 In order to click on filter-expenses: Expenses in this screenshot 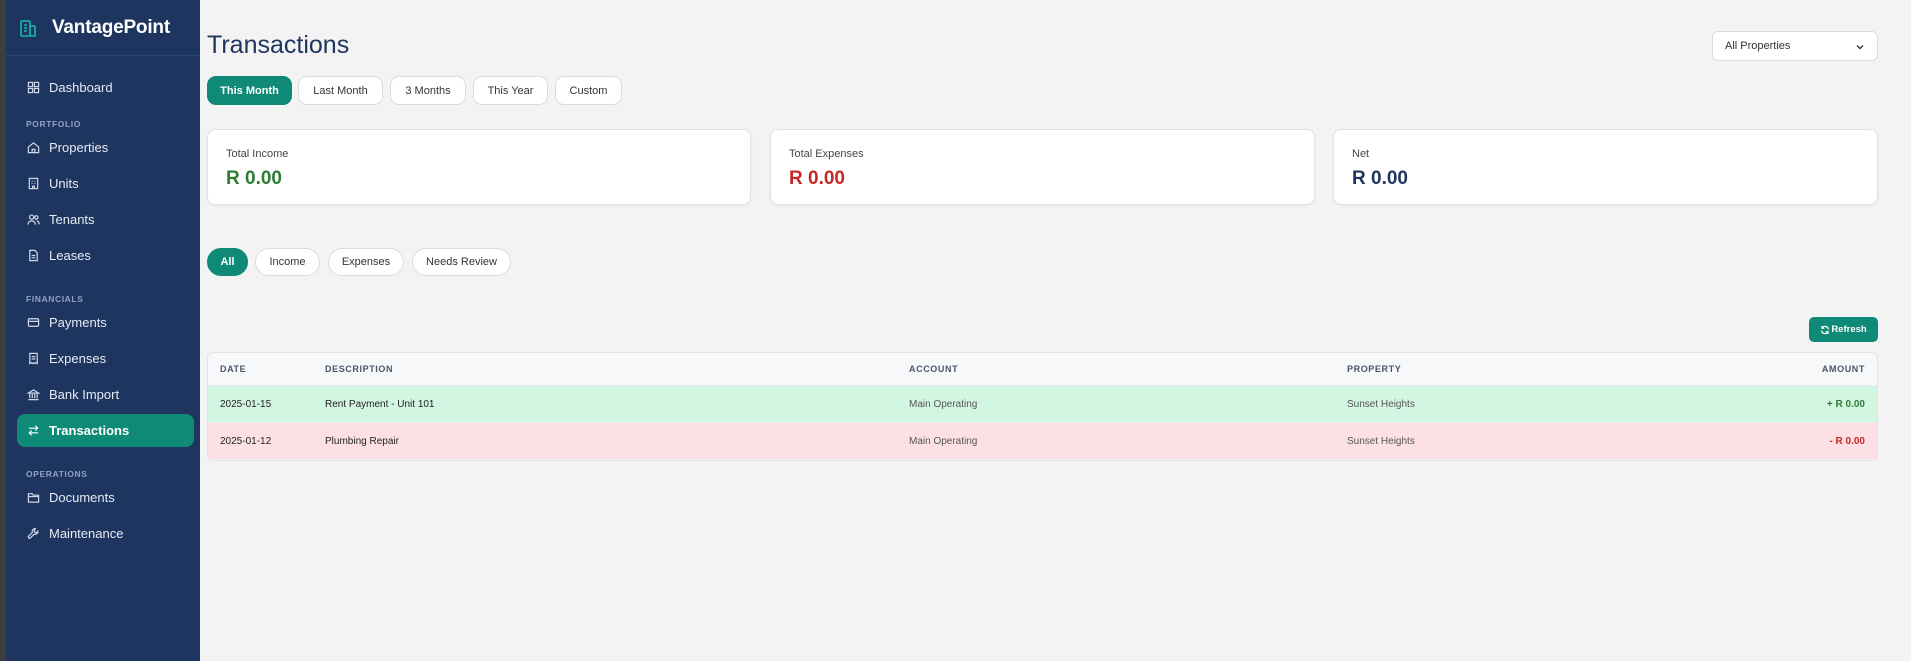, I will do `click(366, 262)`.